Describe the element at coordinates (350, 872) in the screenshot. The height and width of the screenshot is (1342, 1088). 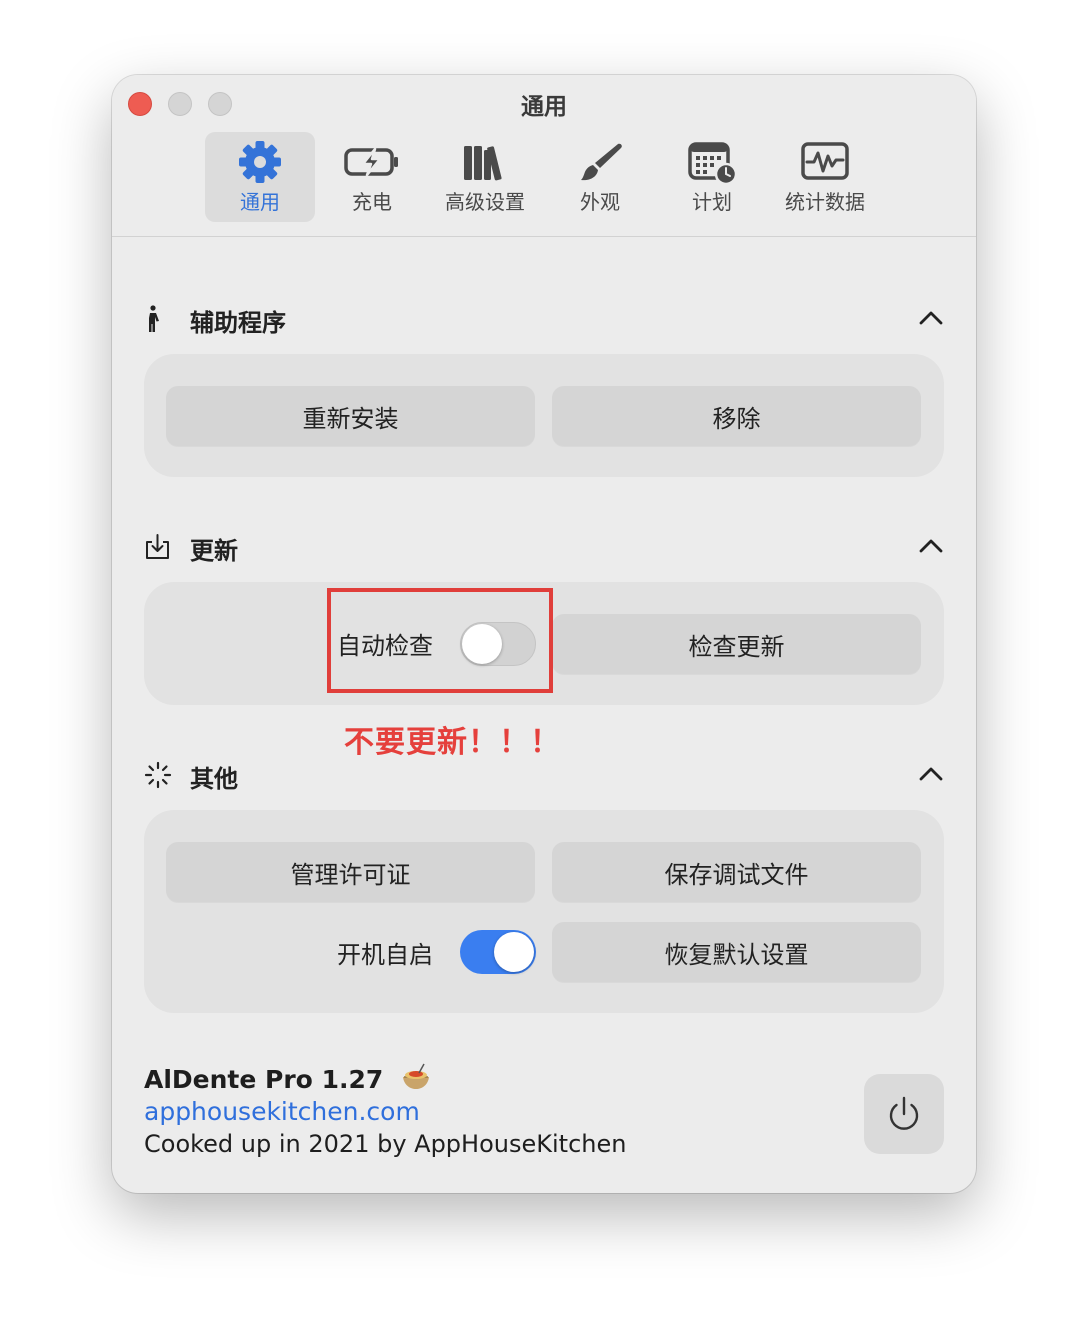
I see `manage-license-button: 管理许可证` at that location.